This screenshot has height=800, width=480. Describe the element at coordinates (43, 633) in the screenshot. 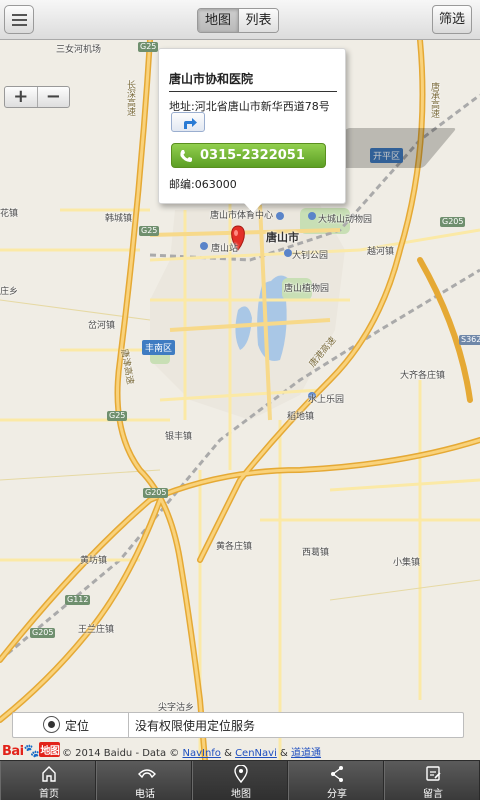

I see `shield-g205-2: G205` at that location.